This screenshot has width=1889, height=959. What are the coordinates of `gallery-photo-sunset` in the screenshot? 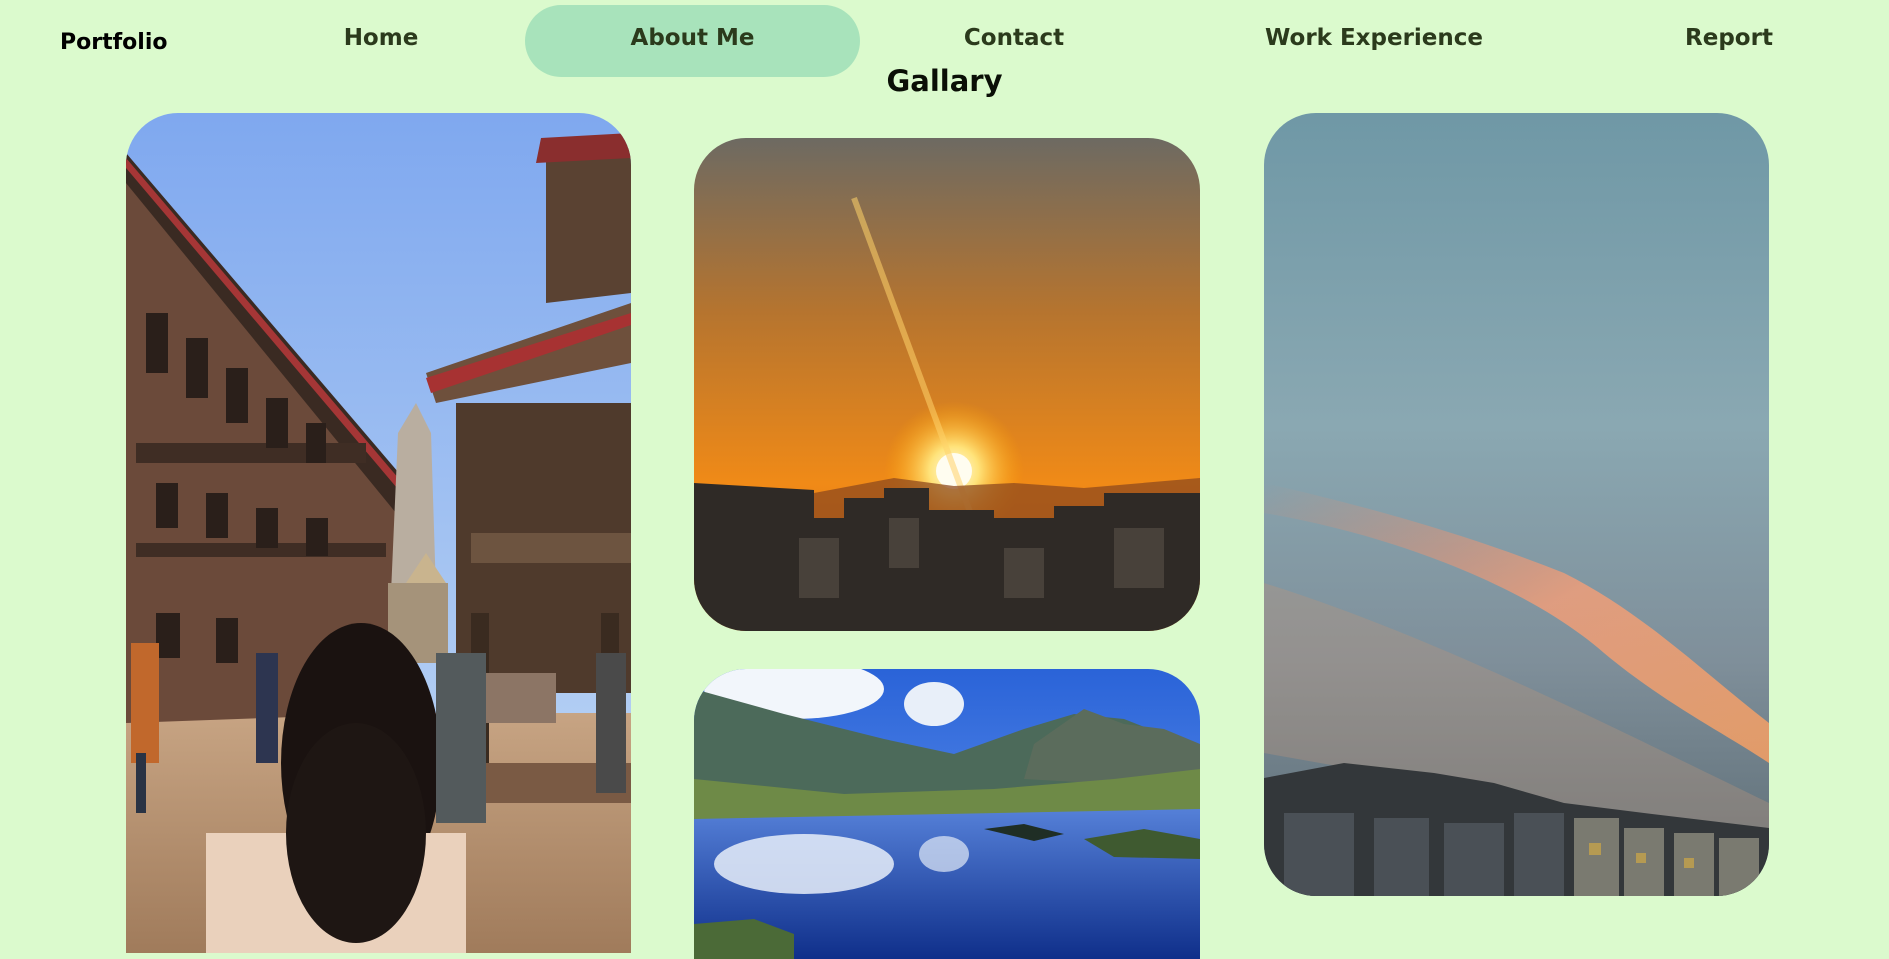 It's located at (947, 384).